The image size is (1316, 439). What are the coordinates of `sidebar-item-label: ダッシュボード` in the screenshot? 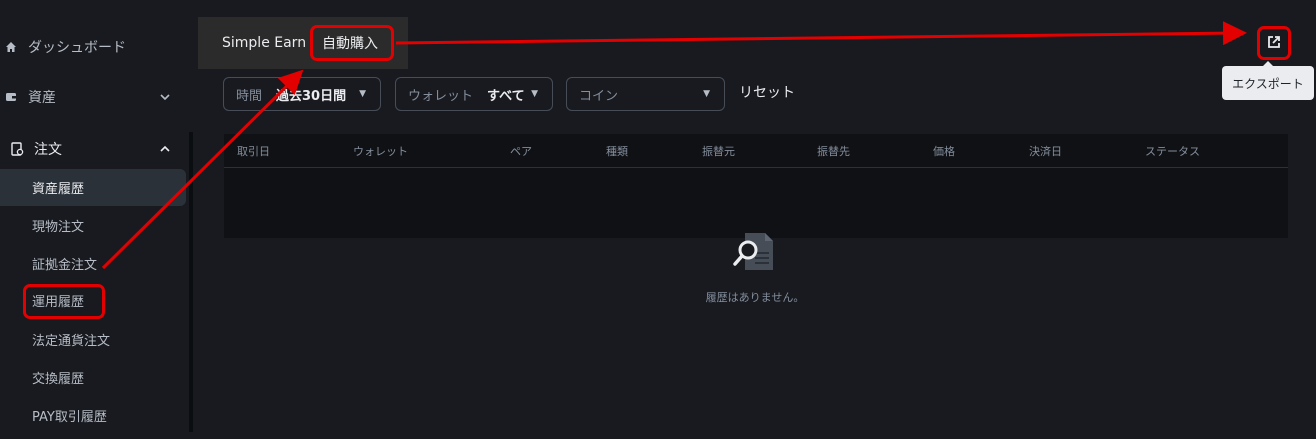 It's located at (77, 48).